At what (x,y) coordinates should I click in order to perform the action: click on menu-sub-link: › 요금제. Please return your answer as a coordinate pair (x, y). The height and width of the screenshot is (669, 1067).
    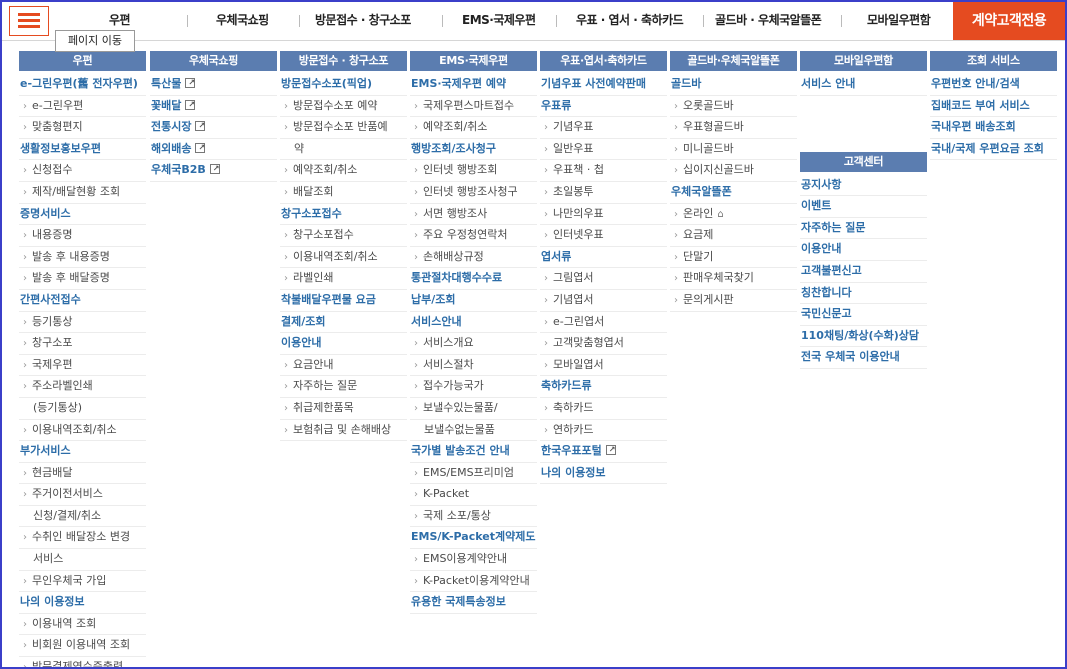
    Looking at the image, I should click on (733, 236).